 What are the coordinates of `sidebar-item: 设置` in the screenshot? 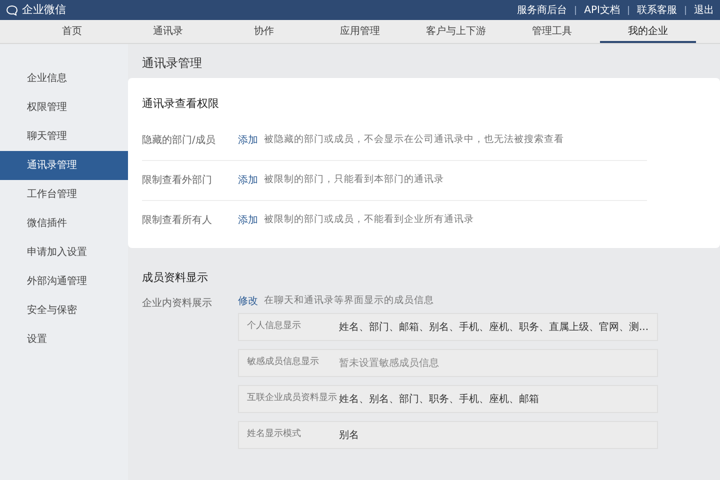 It's located at (64, 339).